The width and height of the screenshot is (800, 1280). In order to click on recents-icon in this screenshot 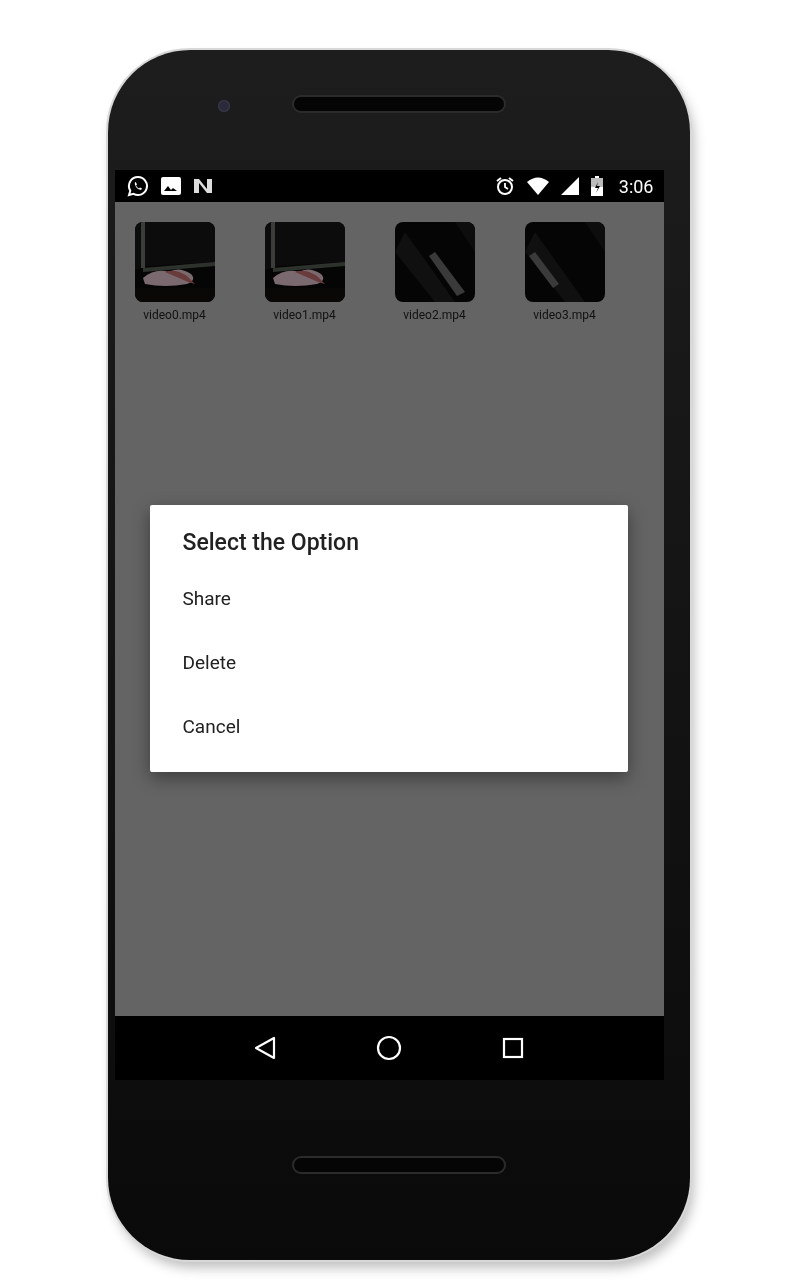, I will do `click(512, 1048)`.